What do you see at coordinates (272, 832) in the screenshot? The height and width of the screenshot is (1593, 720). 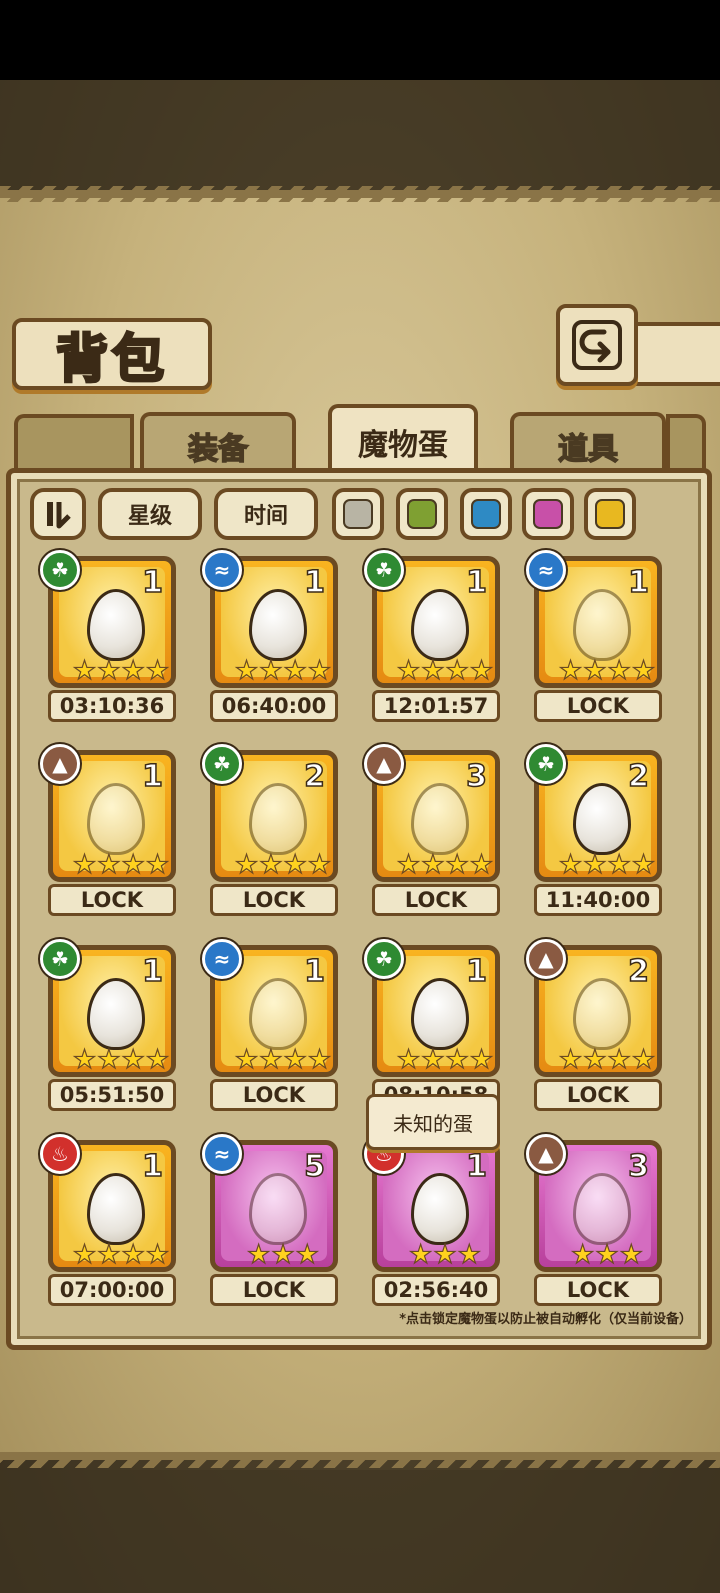 I see `egg-card: 2 ★ ★ ★ ★ ☘ LOCK` at bounding box center [272, 832].